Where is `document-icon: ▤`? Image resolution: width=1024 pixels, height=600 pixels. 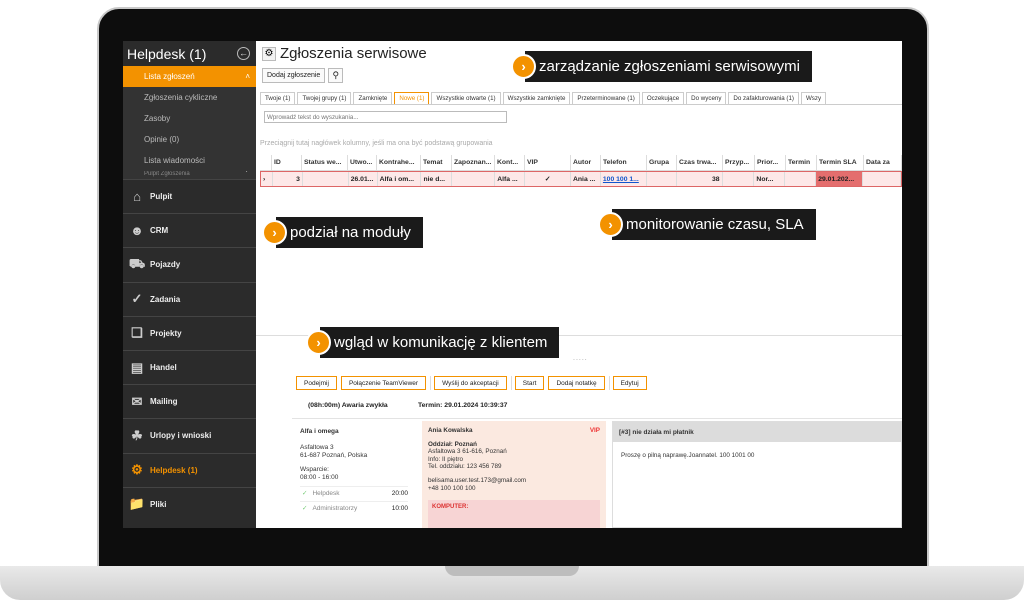
document-icon: ▤ is located at coordinates (137, 367).